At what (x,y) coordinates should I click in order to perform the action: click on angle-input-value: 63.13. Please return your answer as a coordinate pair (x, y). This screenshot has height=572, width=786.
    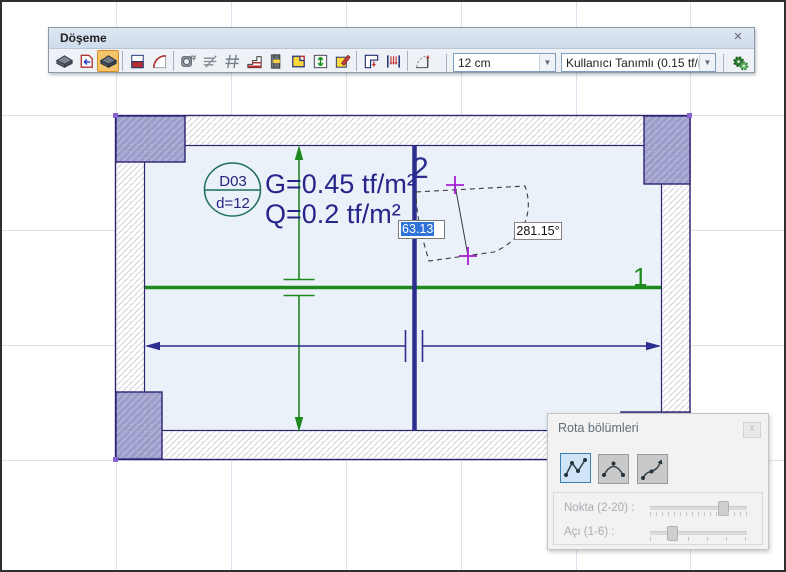
    Looking at the image, I should click on (418, 229).